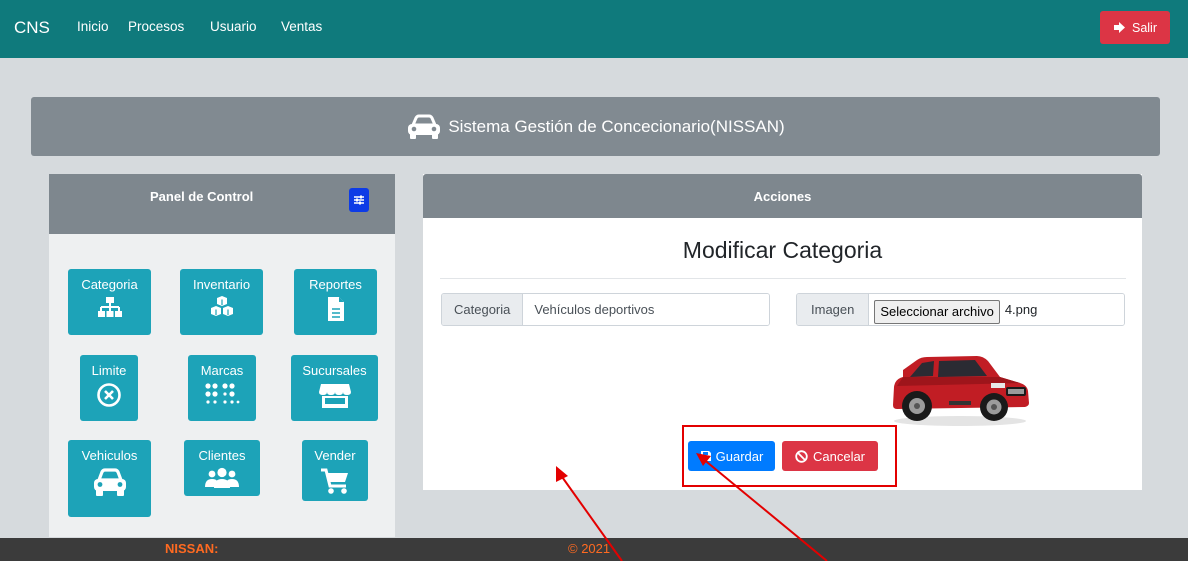 The height and width of the screenshot is (561, 1188). What do you see at coordinates (789, 456) in the screenshot?
I see `annotation-highlight-box` at bounding box center [789, 456].